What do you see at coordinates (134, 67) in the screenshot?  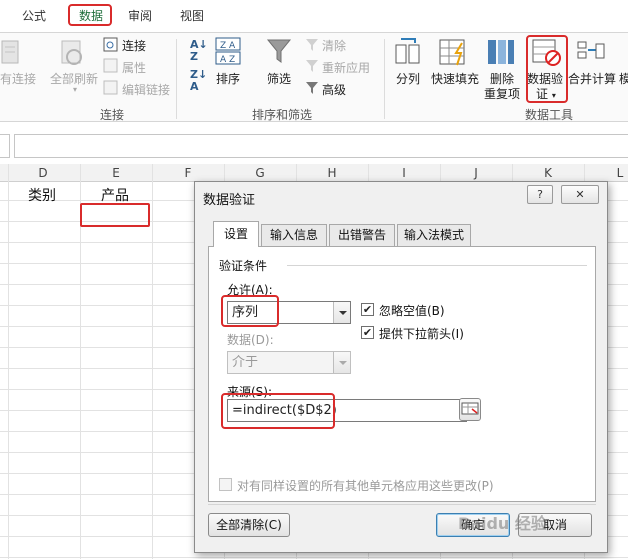 I see `properties-button: 属性` at bounding box center [134, 67].